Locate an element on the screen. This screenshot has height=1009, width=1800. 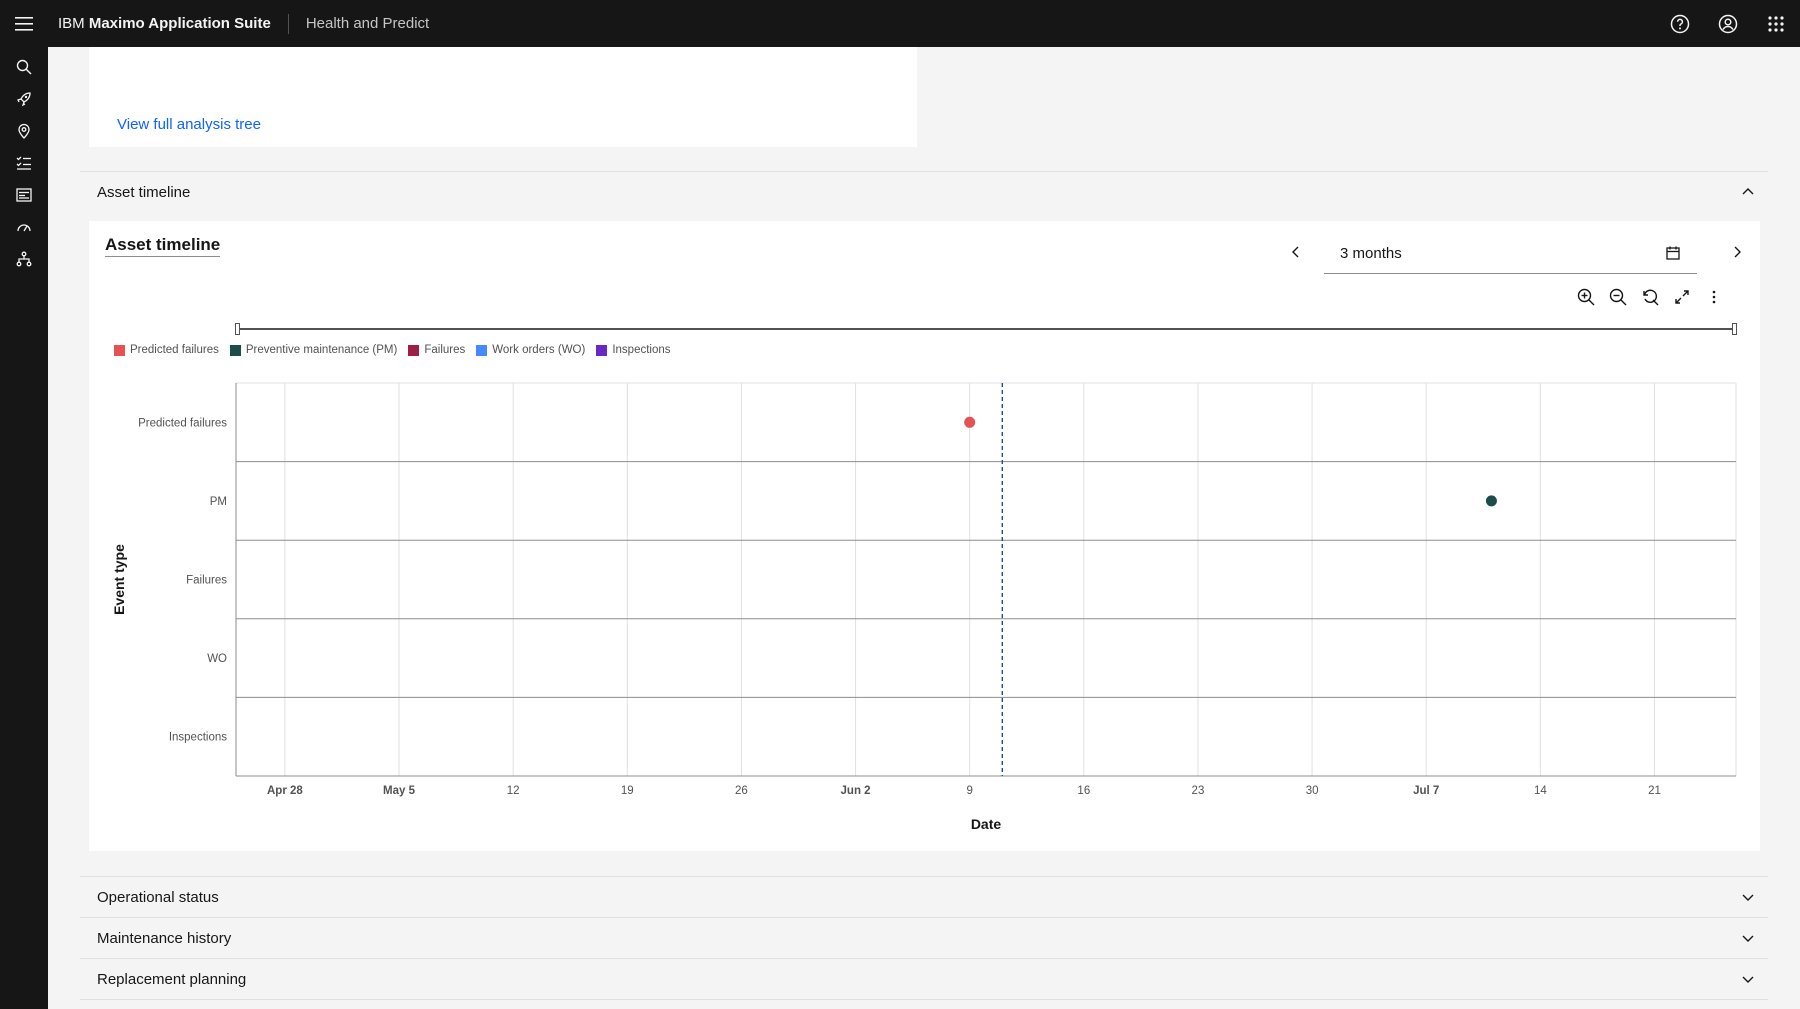
hierarchy-icon is located at coordinates (24, 259).